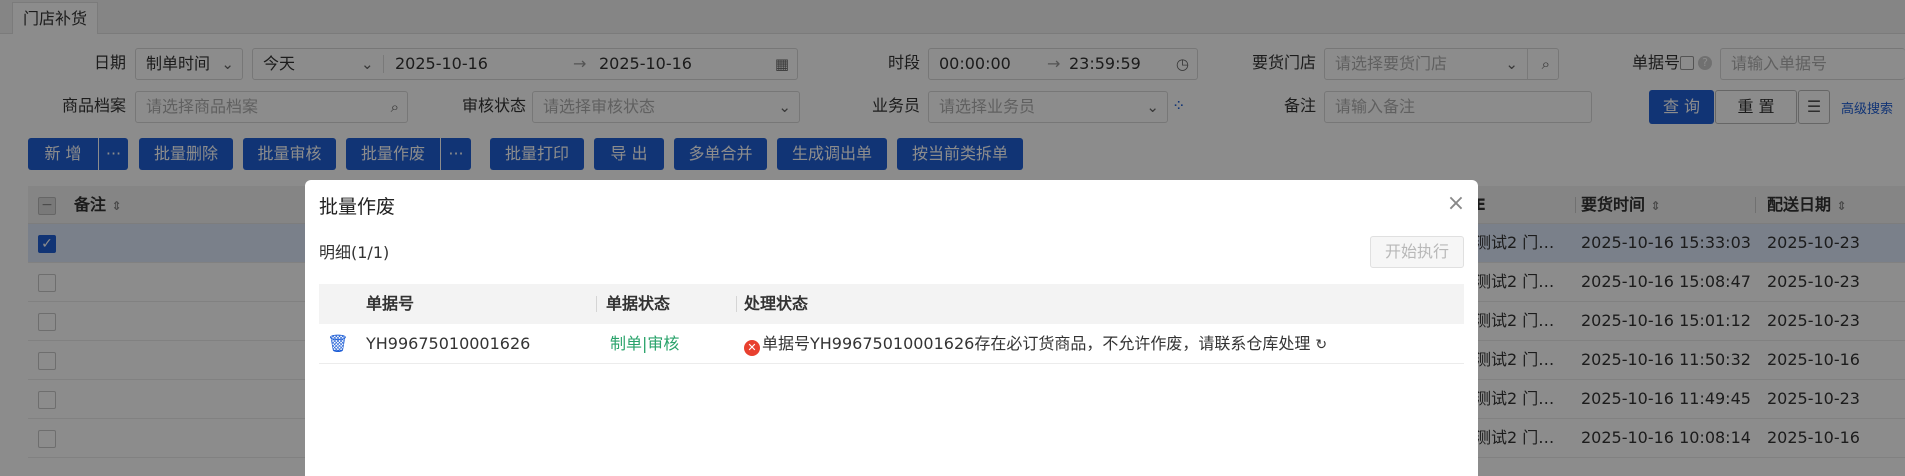  What do you see at coordinates (390, 303) in the screenshot?
I see `col-doc-no-header: 单据号` at bounding box center [390, 303].